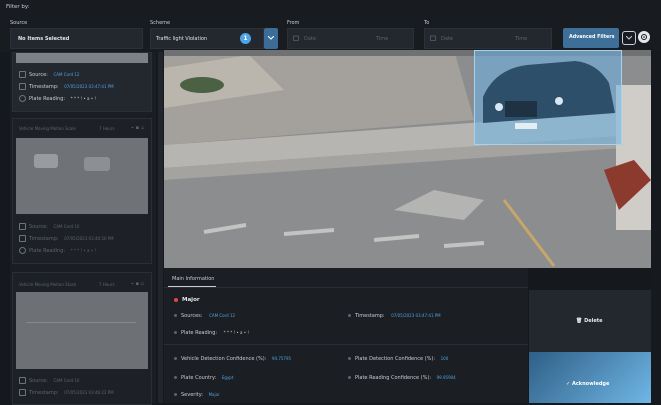 The image size is (661, 405). Describe the element at coordinates (18, 7) in the screenshot. I see `filter-title: Filter by:` at that location.